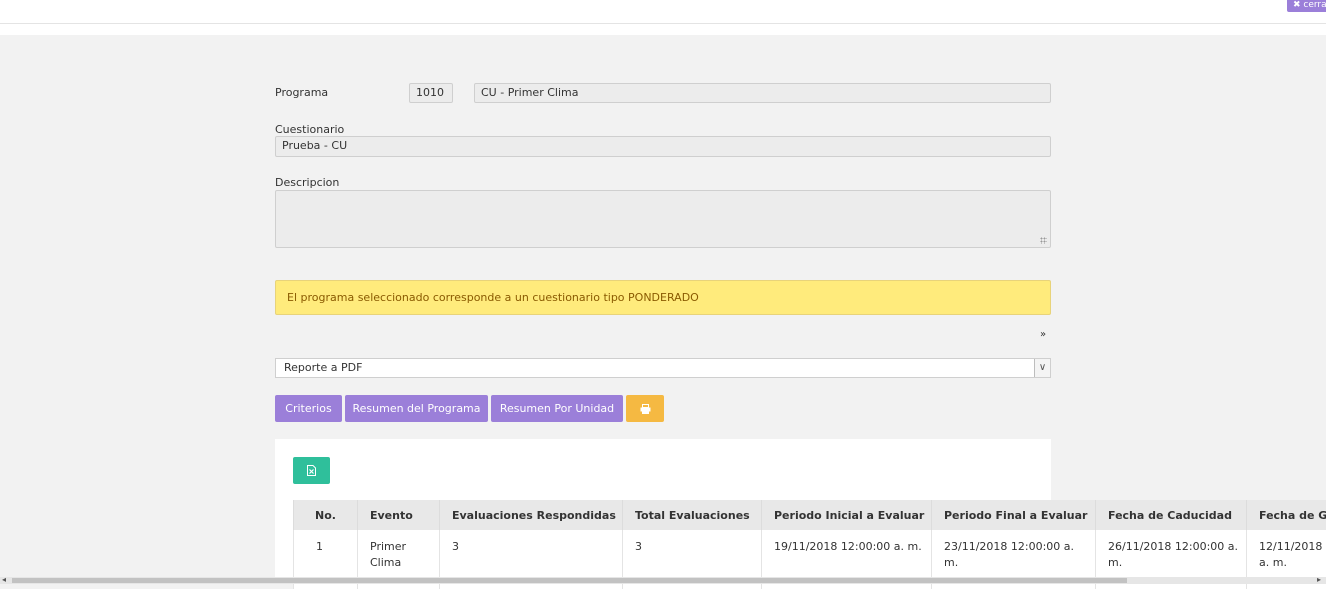  What do you see at coordinates (1286, 515) in the screenshot?
I see `column-header: Fecha de G` at bounding box center [1286, 515].